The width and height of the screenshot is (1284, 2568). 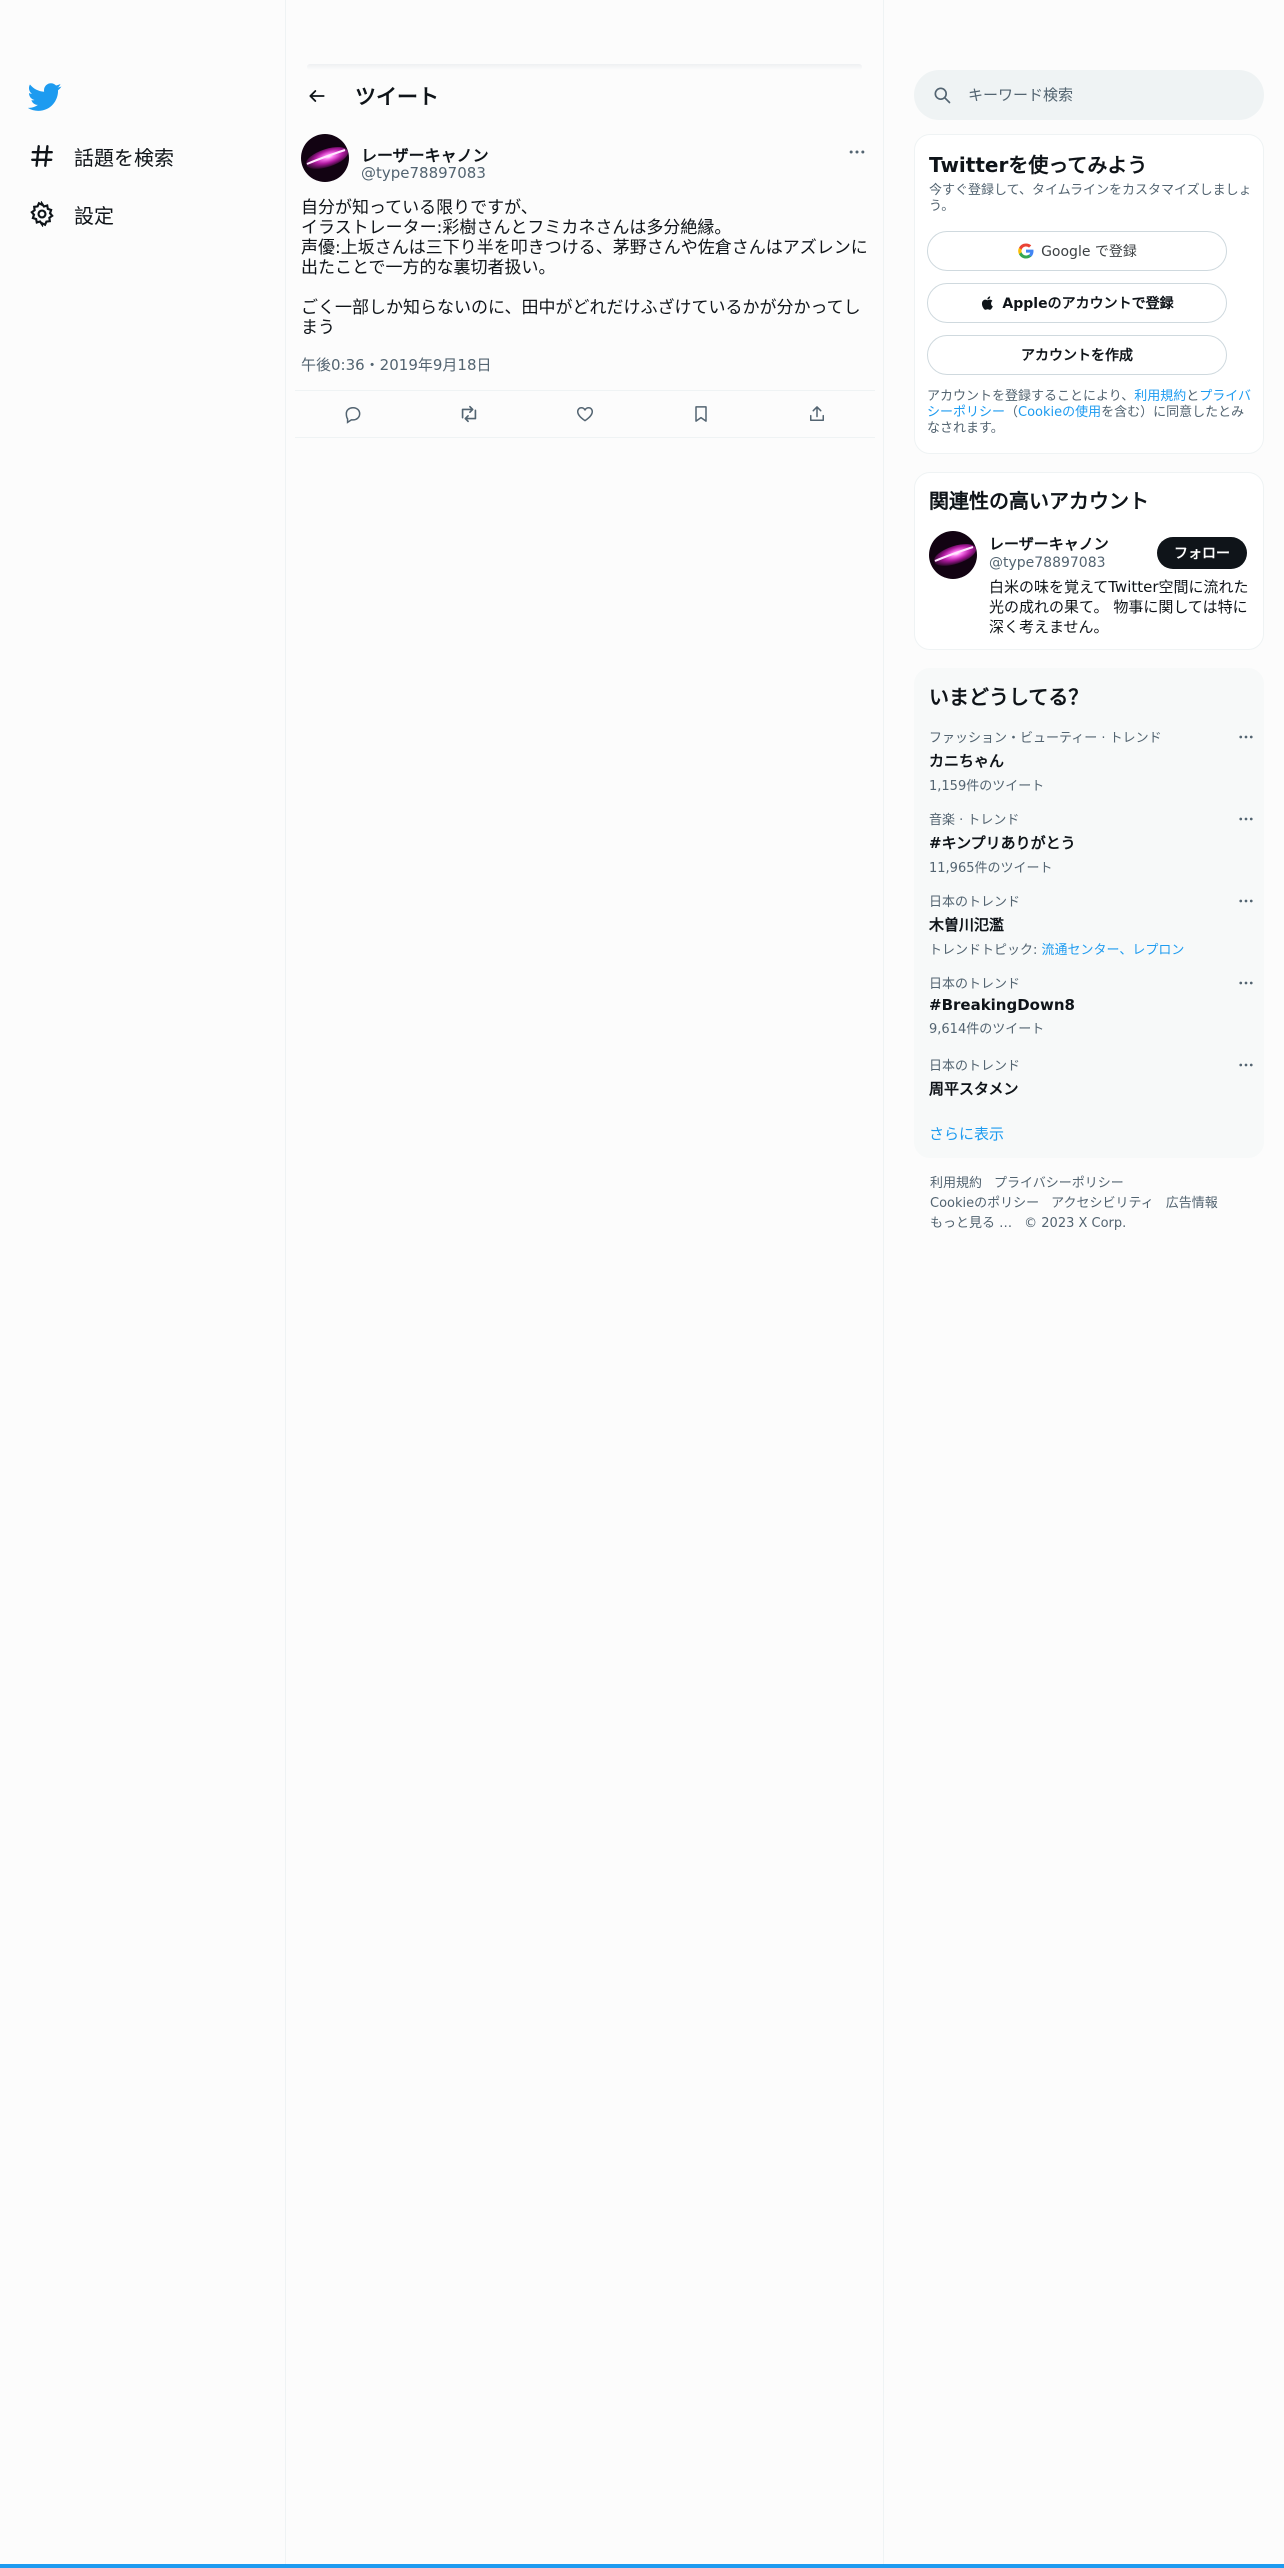 What do you see at coordinates (966, 1133) in the screenshot?
I see `show-more-link: さらに表示` at bounding box center [966, 1133].